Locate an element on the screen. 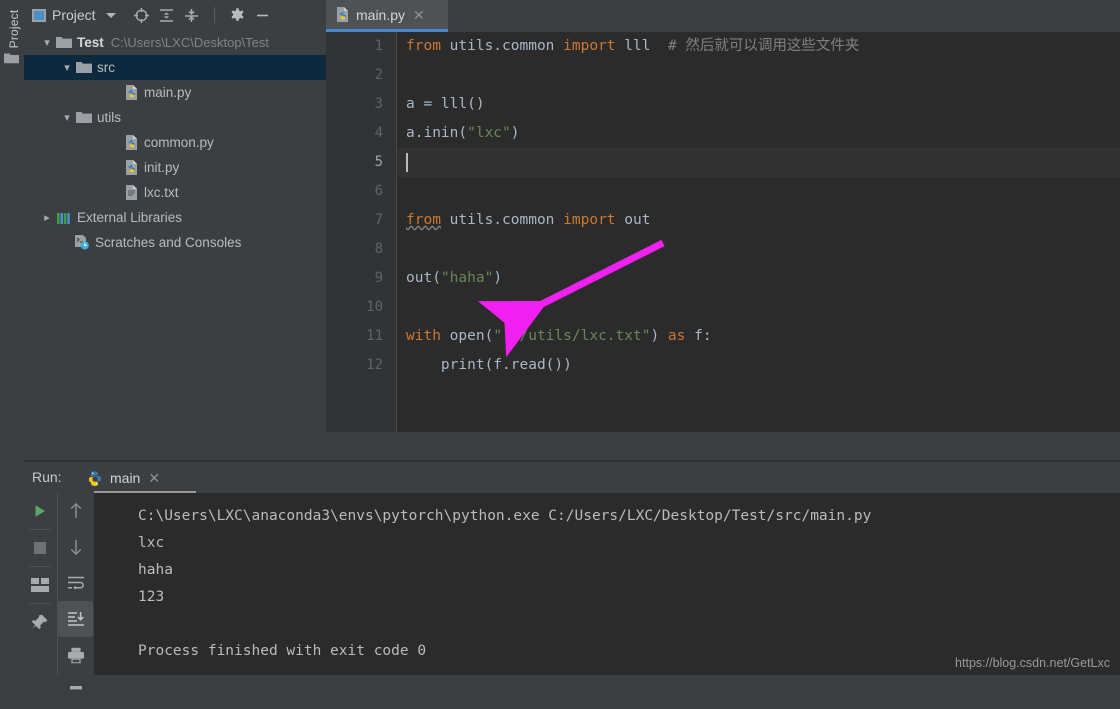 The width and height of the screenshot is (1120, 709). arrow-down-icon is located at coordinates (75, 548).